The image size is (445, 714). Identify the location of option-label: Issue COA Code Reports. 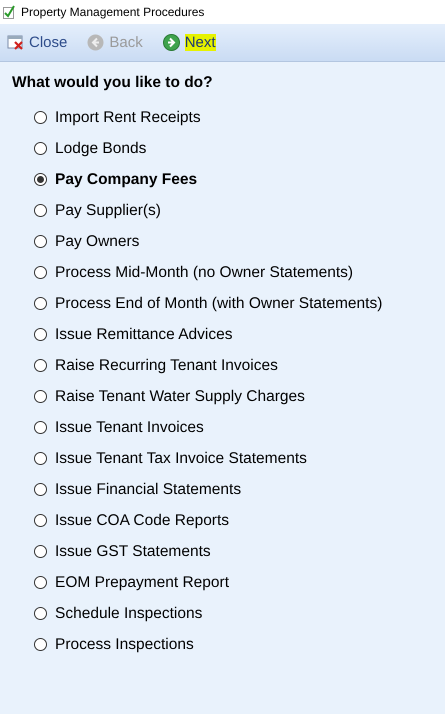
(142, 521).